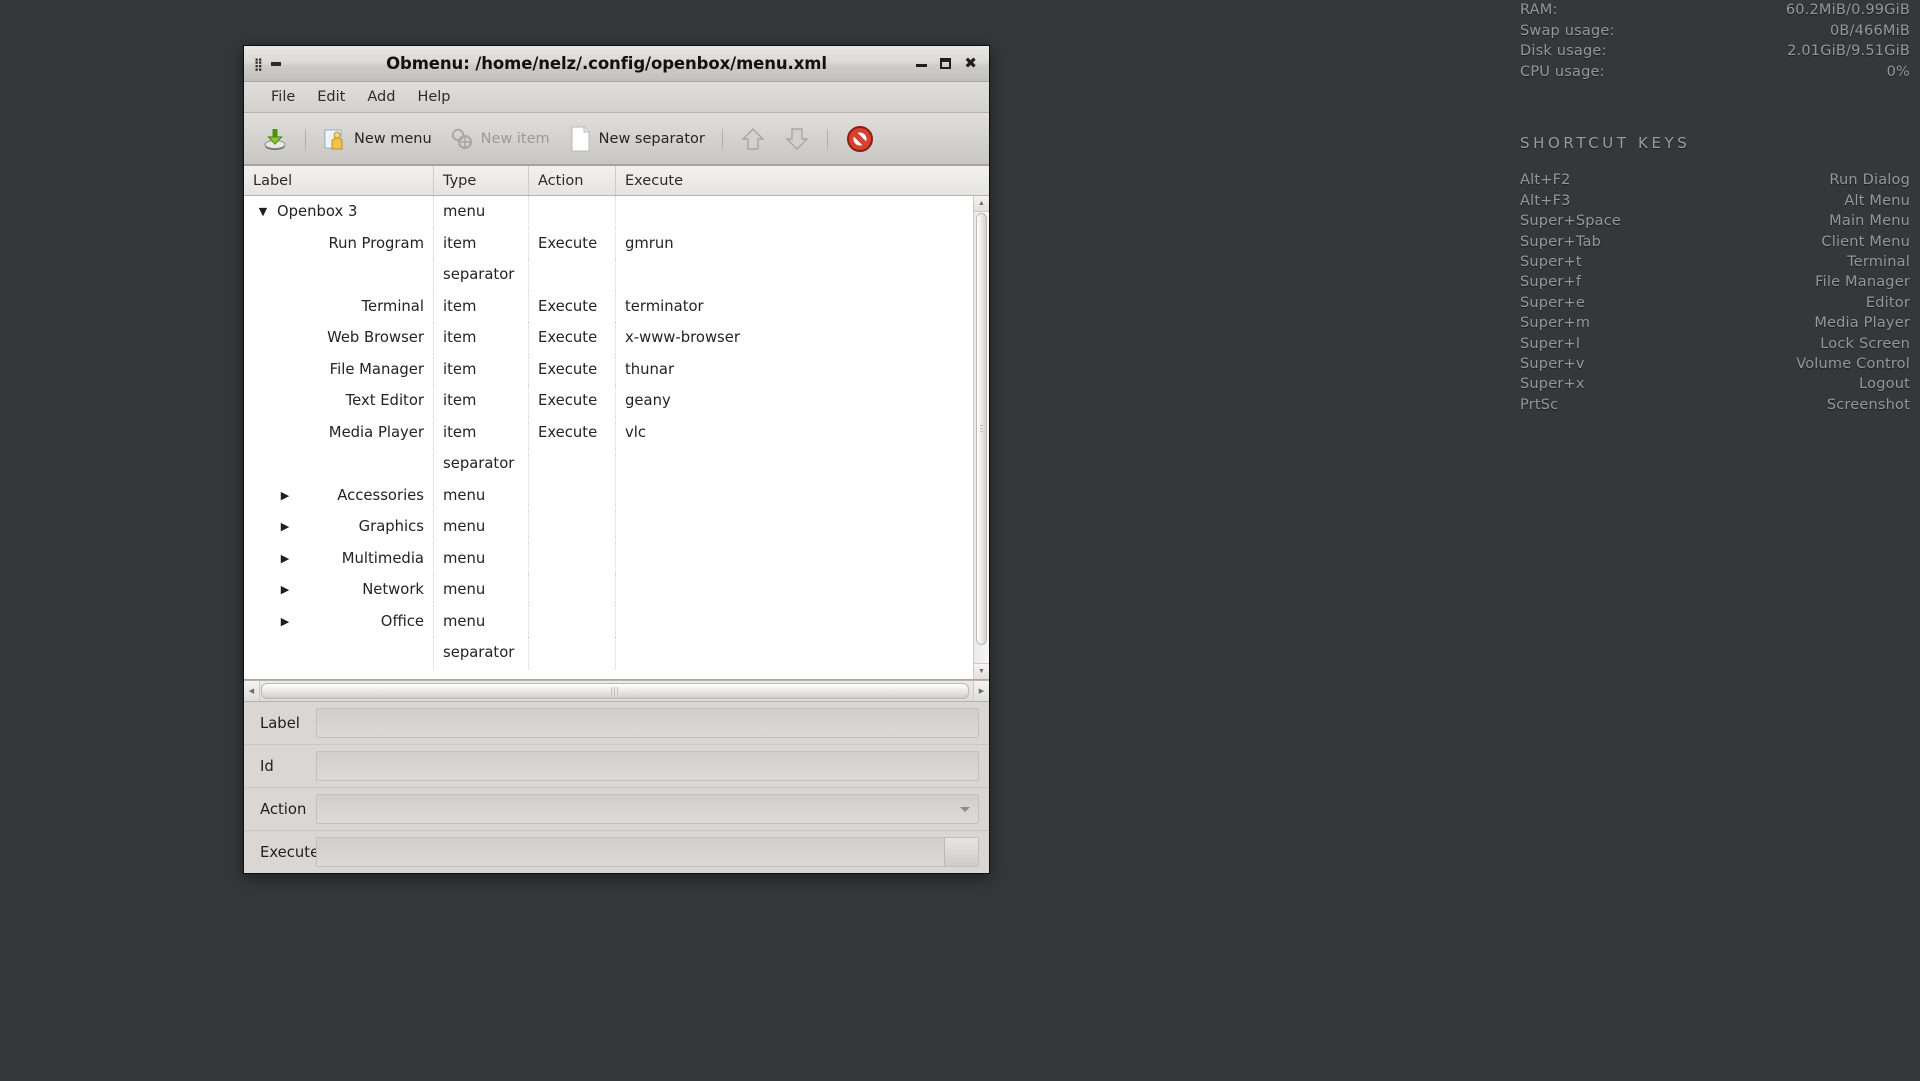 This screenshot has width=1920, height=1081. Describe the element at coordinates (946, 63) in the screenshot. I see `maximize-icon` at that location.